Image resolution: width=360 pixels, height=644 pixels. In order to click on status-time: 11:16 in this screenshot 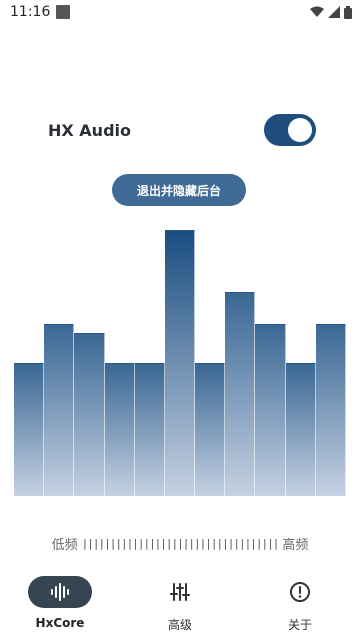, I will do `click(30, 12)`.